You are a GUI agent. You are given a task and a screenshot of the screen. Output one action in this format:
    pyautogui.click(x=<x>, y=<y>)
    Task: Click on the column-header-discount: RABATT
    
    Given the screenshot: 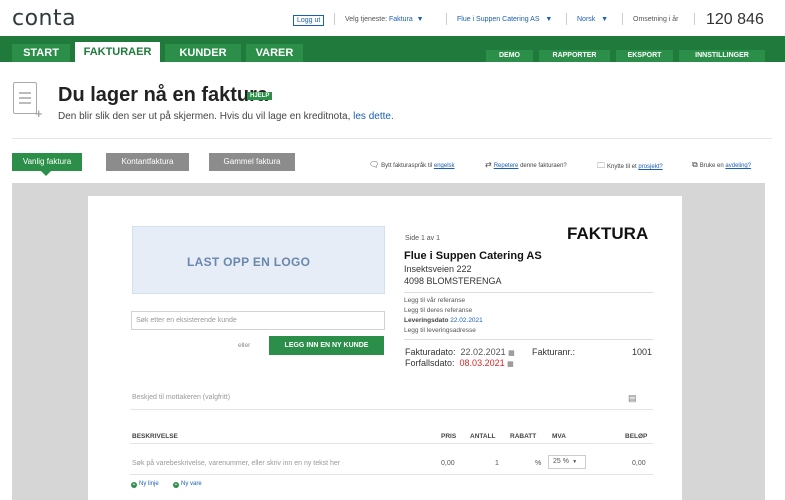 What is the action you would take?
    pyautogui.click(x=523, y=436)
    